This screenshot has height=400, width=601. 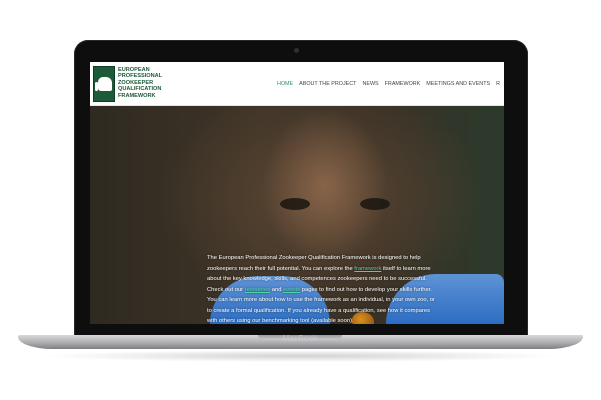 What do you see at coordinates (370, 84) in the screenshot?
I see `nav-news: NEWS` at bounding box center [370, 84].